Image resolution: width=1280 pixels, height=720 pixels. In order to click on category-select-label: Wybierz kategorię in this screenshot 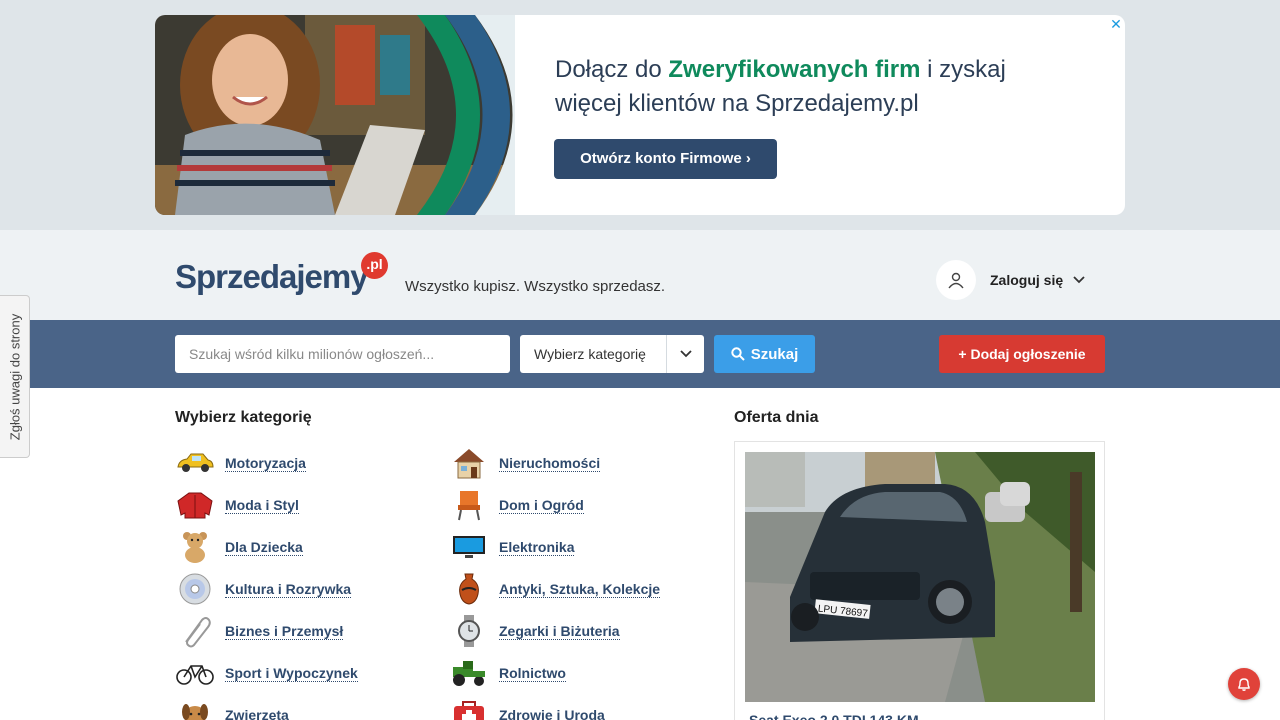, I will do `click(590, 354)`.